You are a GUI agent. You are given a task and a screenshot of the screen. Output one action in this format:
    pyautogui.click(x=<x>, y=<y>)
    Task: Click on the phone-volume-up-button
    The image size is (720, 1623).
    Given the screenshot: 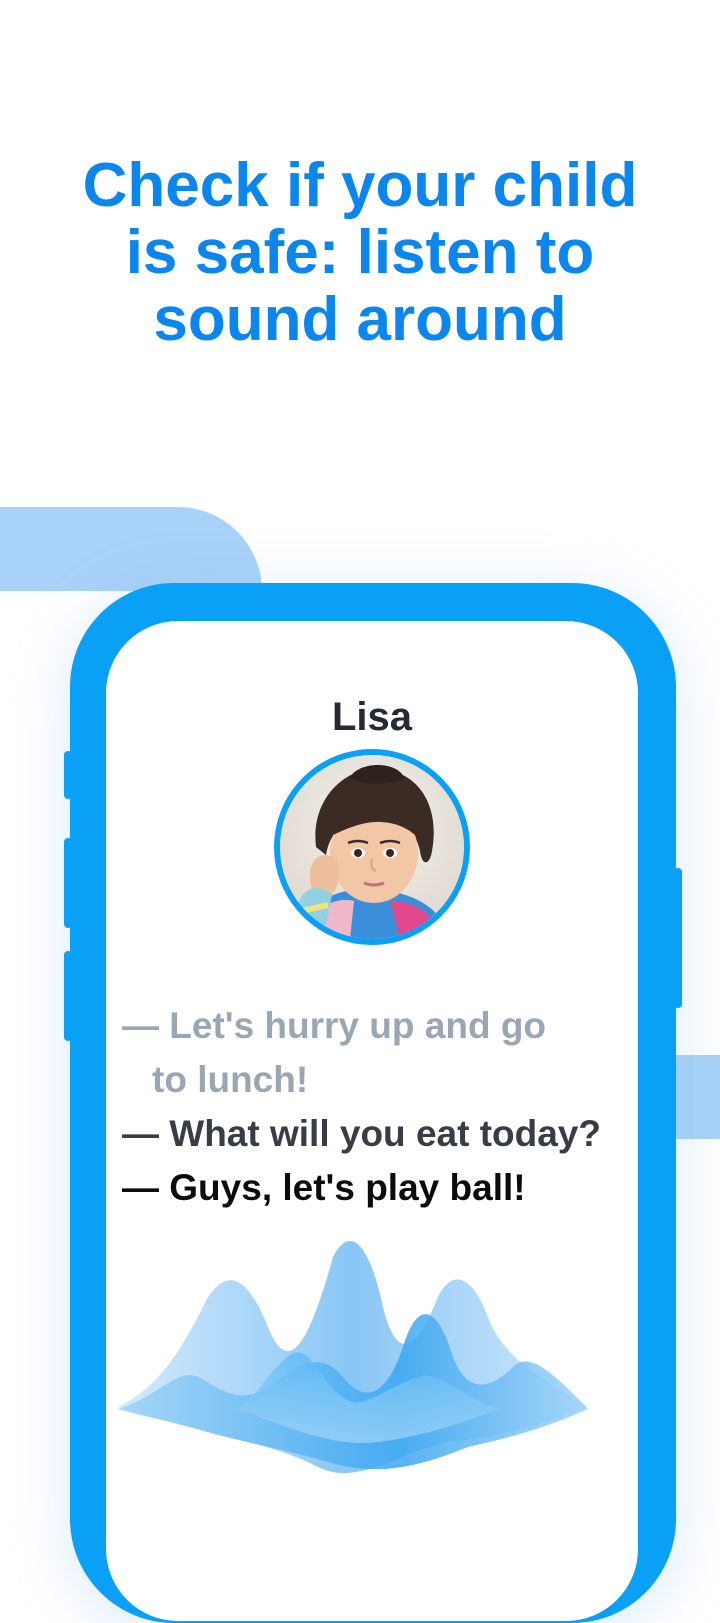 What is the action you would take?
    pyautogui.click(x=68, y=775)
    